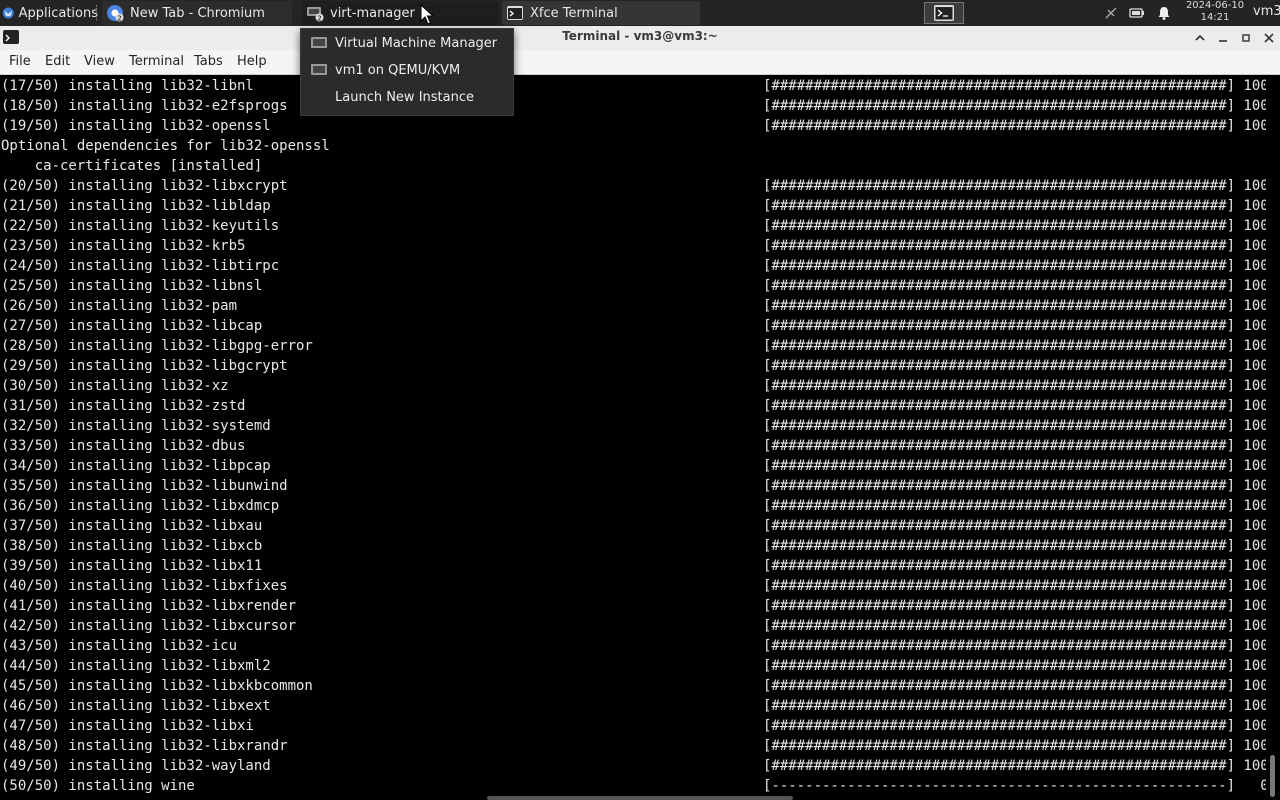 This screenshot has height=800, width=1280. Describe the element at coordinates (8, 13) in the screenshot. I see `xfce-logo-icon` at that location.